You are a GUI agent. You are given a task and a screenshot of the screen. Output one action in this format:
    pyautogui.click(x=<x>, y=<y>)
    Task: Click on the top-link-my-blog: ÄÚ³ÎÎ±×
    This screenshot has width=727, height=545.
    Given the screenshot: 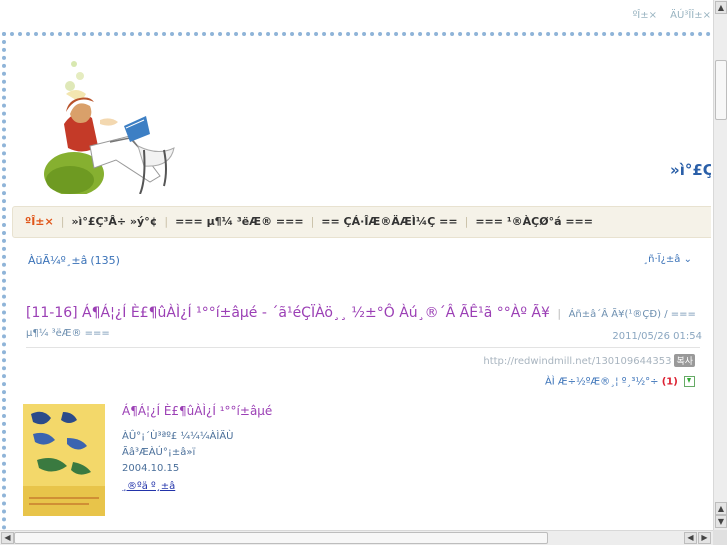 What is the action you would take?
    pyautogui.click(x=690, y=15)
    